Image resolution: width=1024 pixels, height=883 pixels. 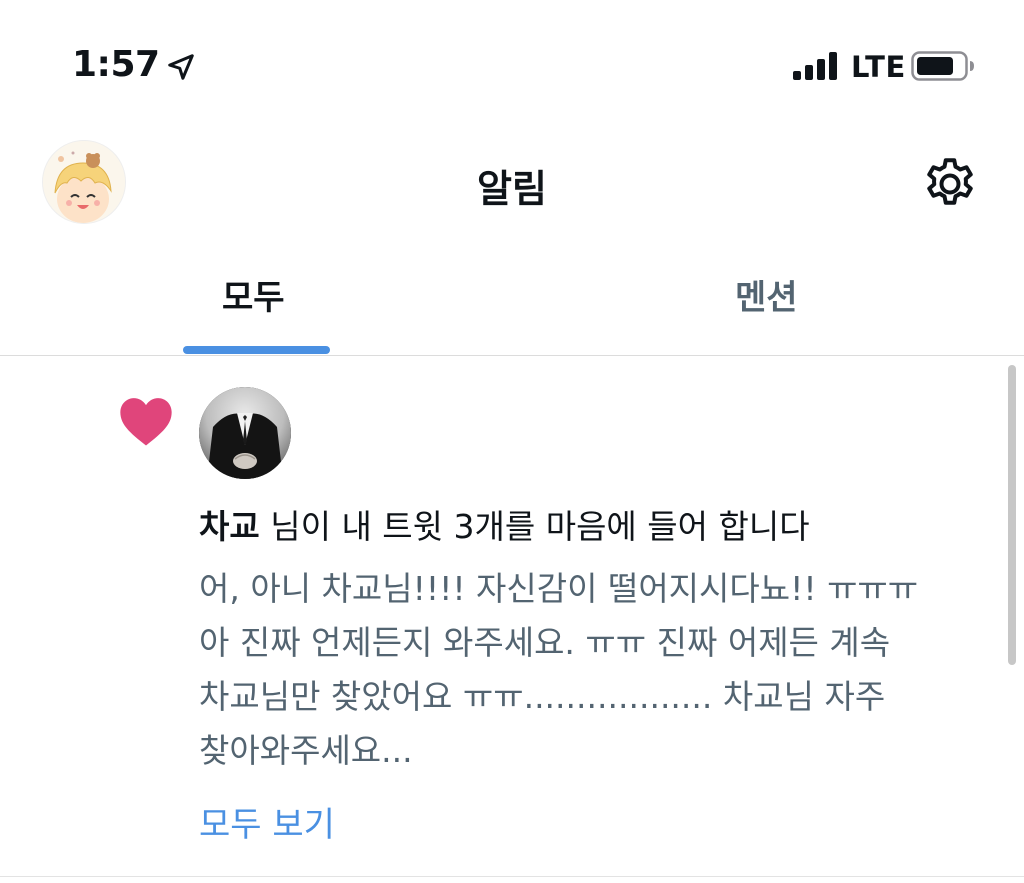 What do you see at coordinates (267, 821) in the screenshot?
I see `see-all-link: 모두 보기` at bounding box center [267, 821].